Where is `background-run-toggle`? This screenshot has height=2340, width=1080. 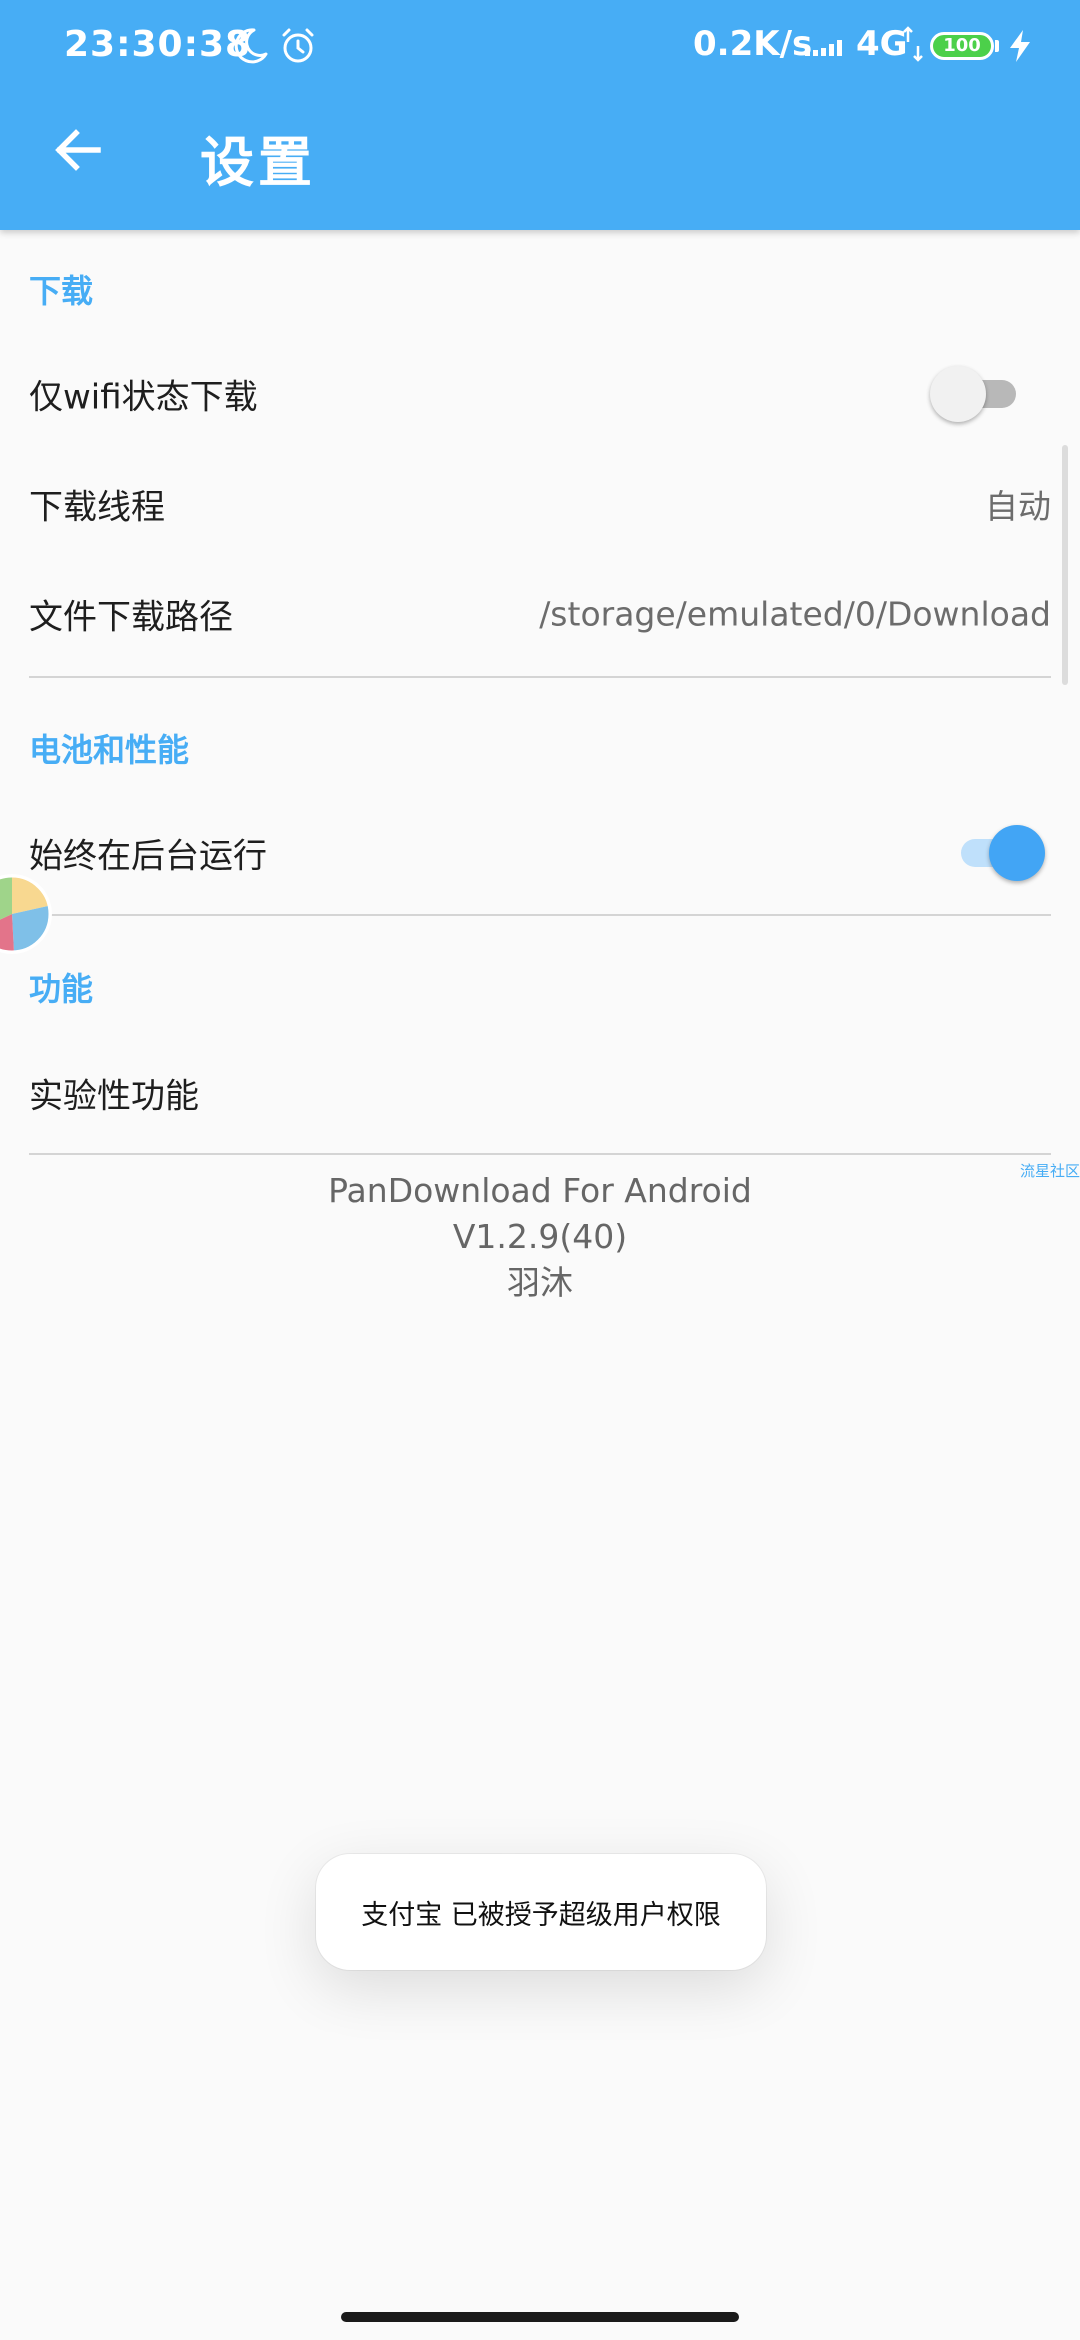 background-run-toggle is located at coordinates (1000, 853).